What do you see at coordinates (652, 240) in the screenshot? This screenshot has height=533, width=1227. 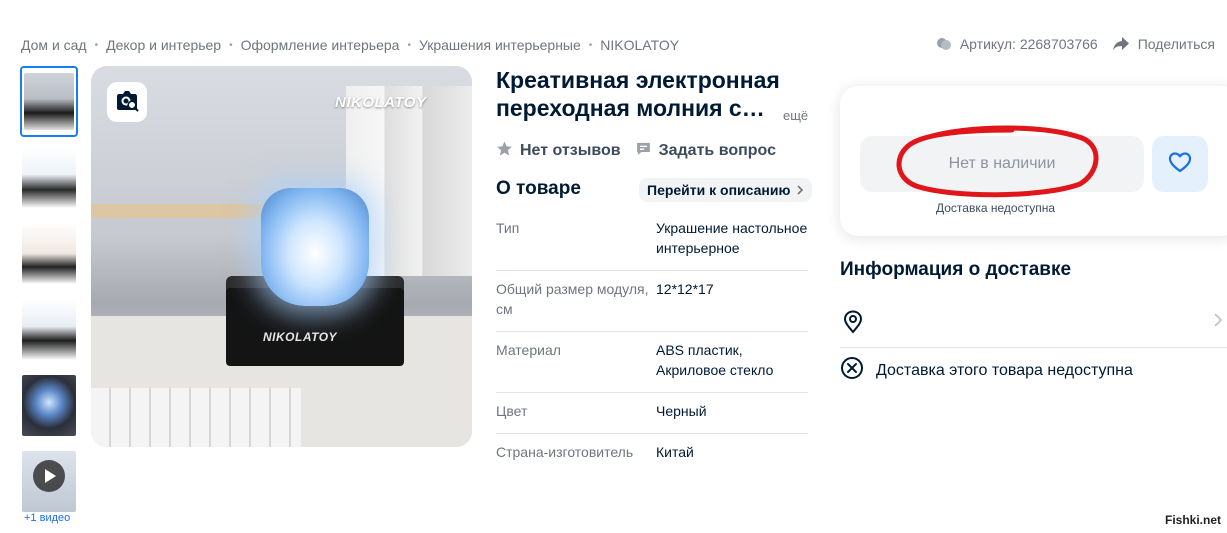 I see `spec-row: Тип Украшение настольное интерьерное` at bounding box center [652, 240].